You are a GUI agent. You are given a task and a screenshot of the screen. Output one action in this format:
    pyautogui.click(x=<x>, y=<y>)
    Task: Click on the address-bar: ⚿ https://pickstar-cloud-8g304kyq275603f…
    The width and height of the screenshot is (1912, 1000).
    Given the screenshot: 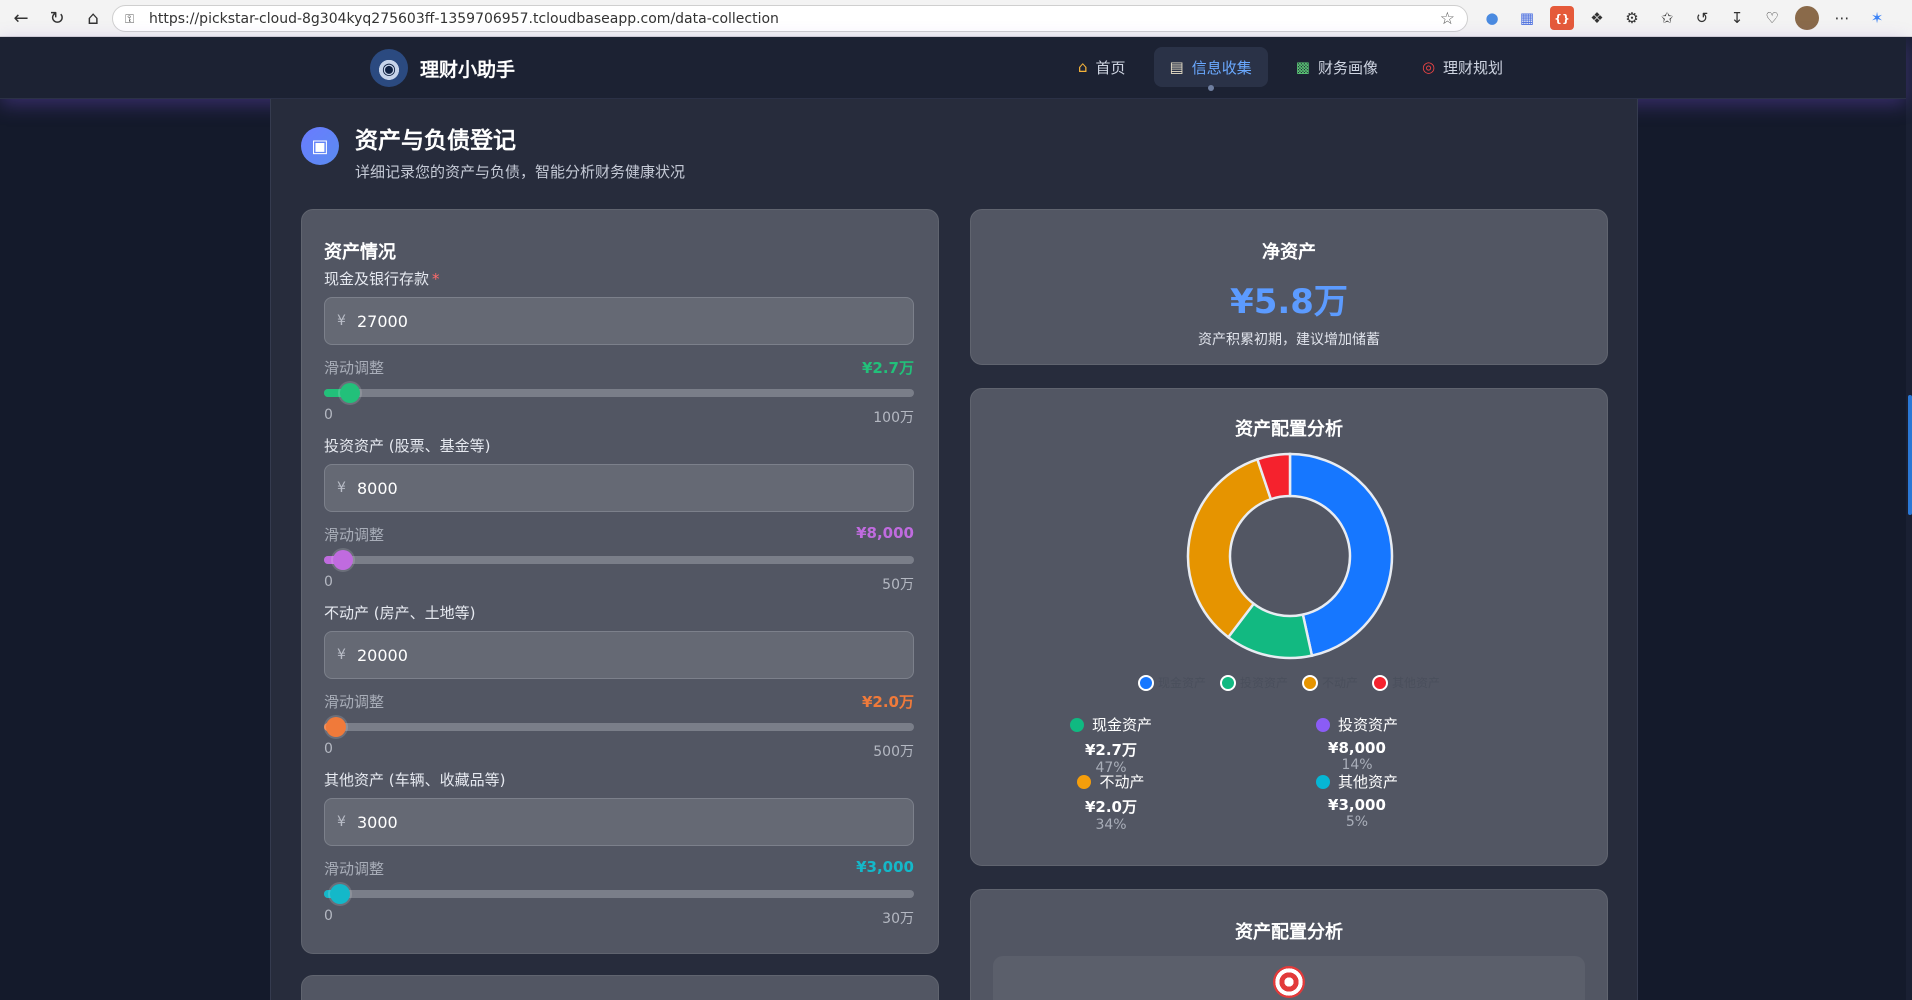 What is the action you would take?
    pyautogui.click(x=790, y=18)
    